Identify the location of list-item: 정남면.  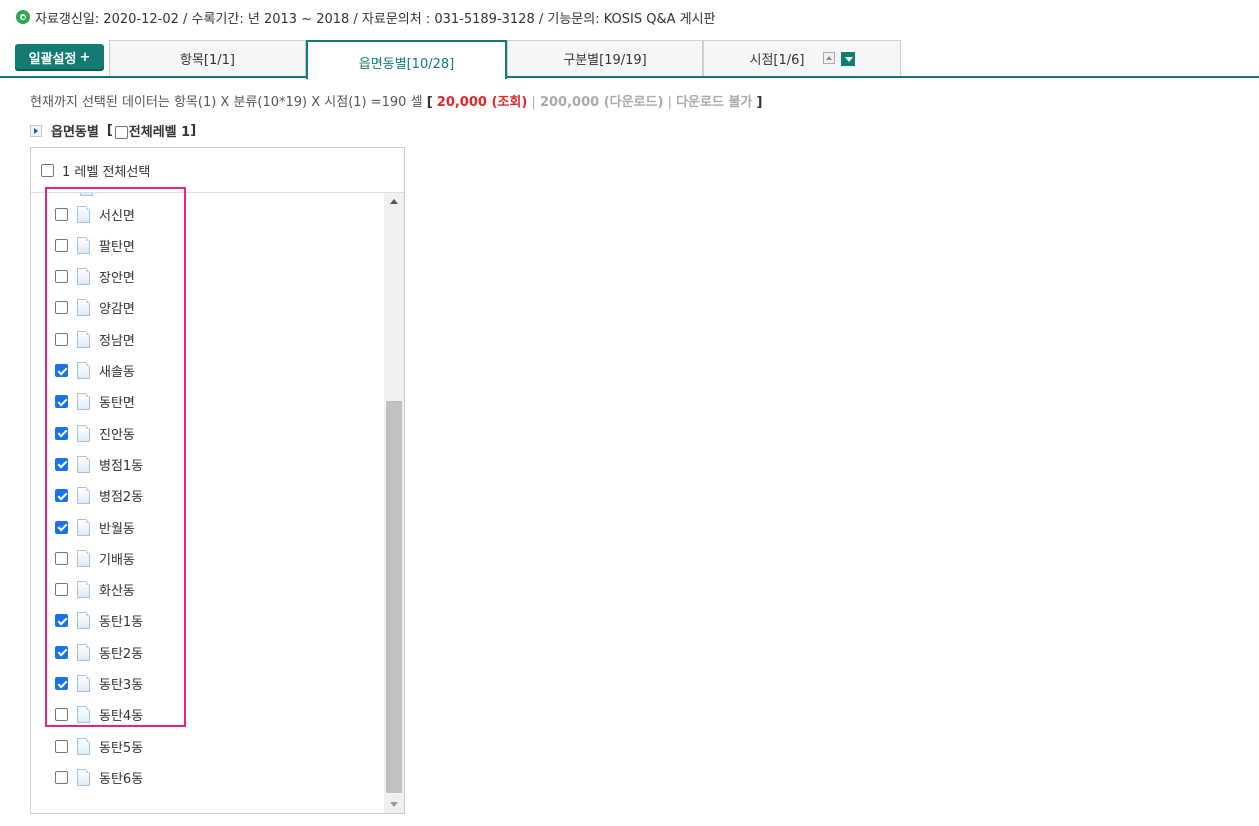
(95, 339).